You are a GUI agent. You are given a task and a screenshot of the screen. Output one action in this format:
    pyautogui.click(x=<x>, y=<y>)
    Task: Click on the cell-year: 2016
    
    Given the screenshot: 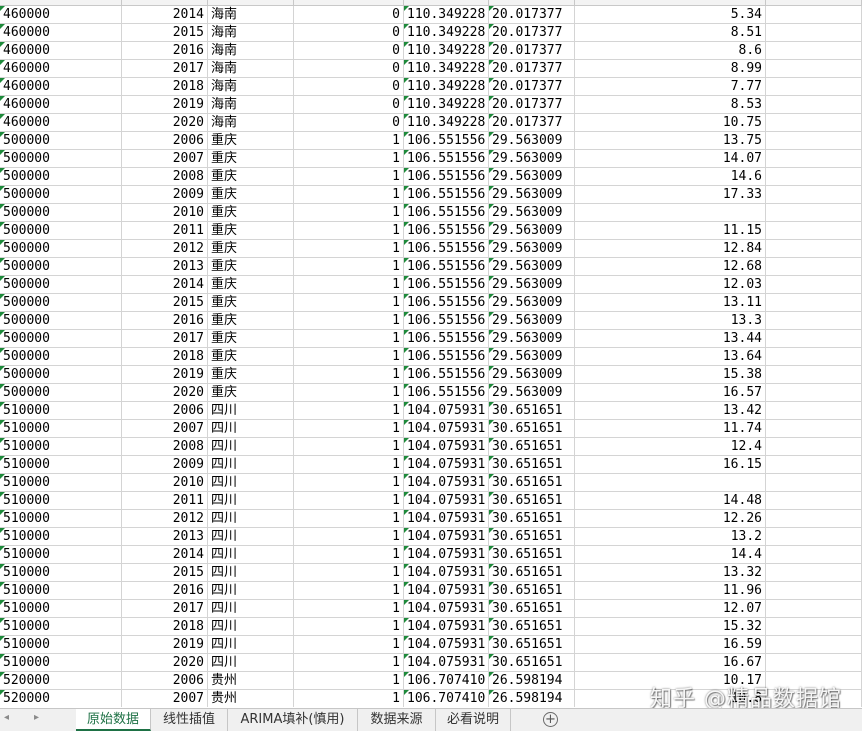 What is the action you would take?
    pyautogui.click(x=165, y=50)
    